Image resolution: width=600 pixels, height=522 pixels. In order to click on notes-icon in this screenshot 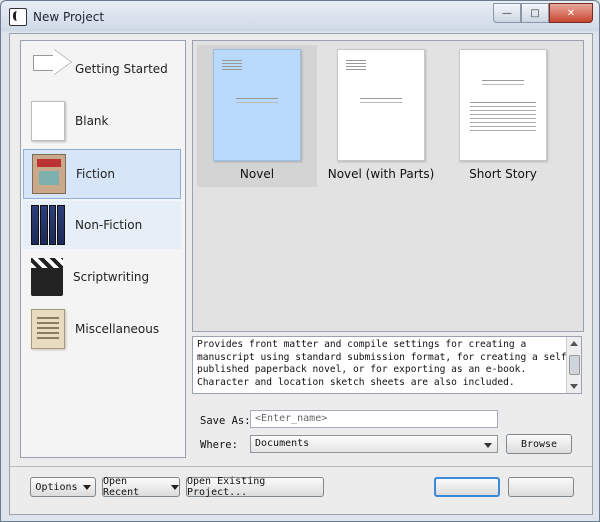, I will do `click(48, 329)`.